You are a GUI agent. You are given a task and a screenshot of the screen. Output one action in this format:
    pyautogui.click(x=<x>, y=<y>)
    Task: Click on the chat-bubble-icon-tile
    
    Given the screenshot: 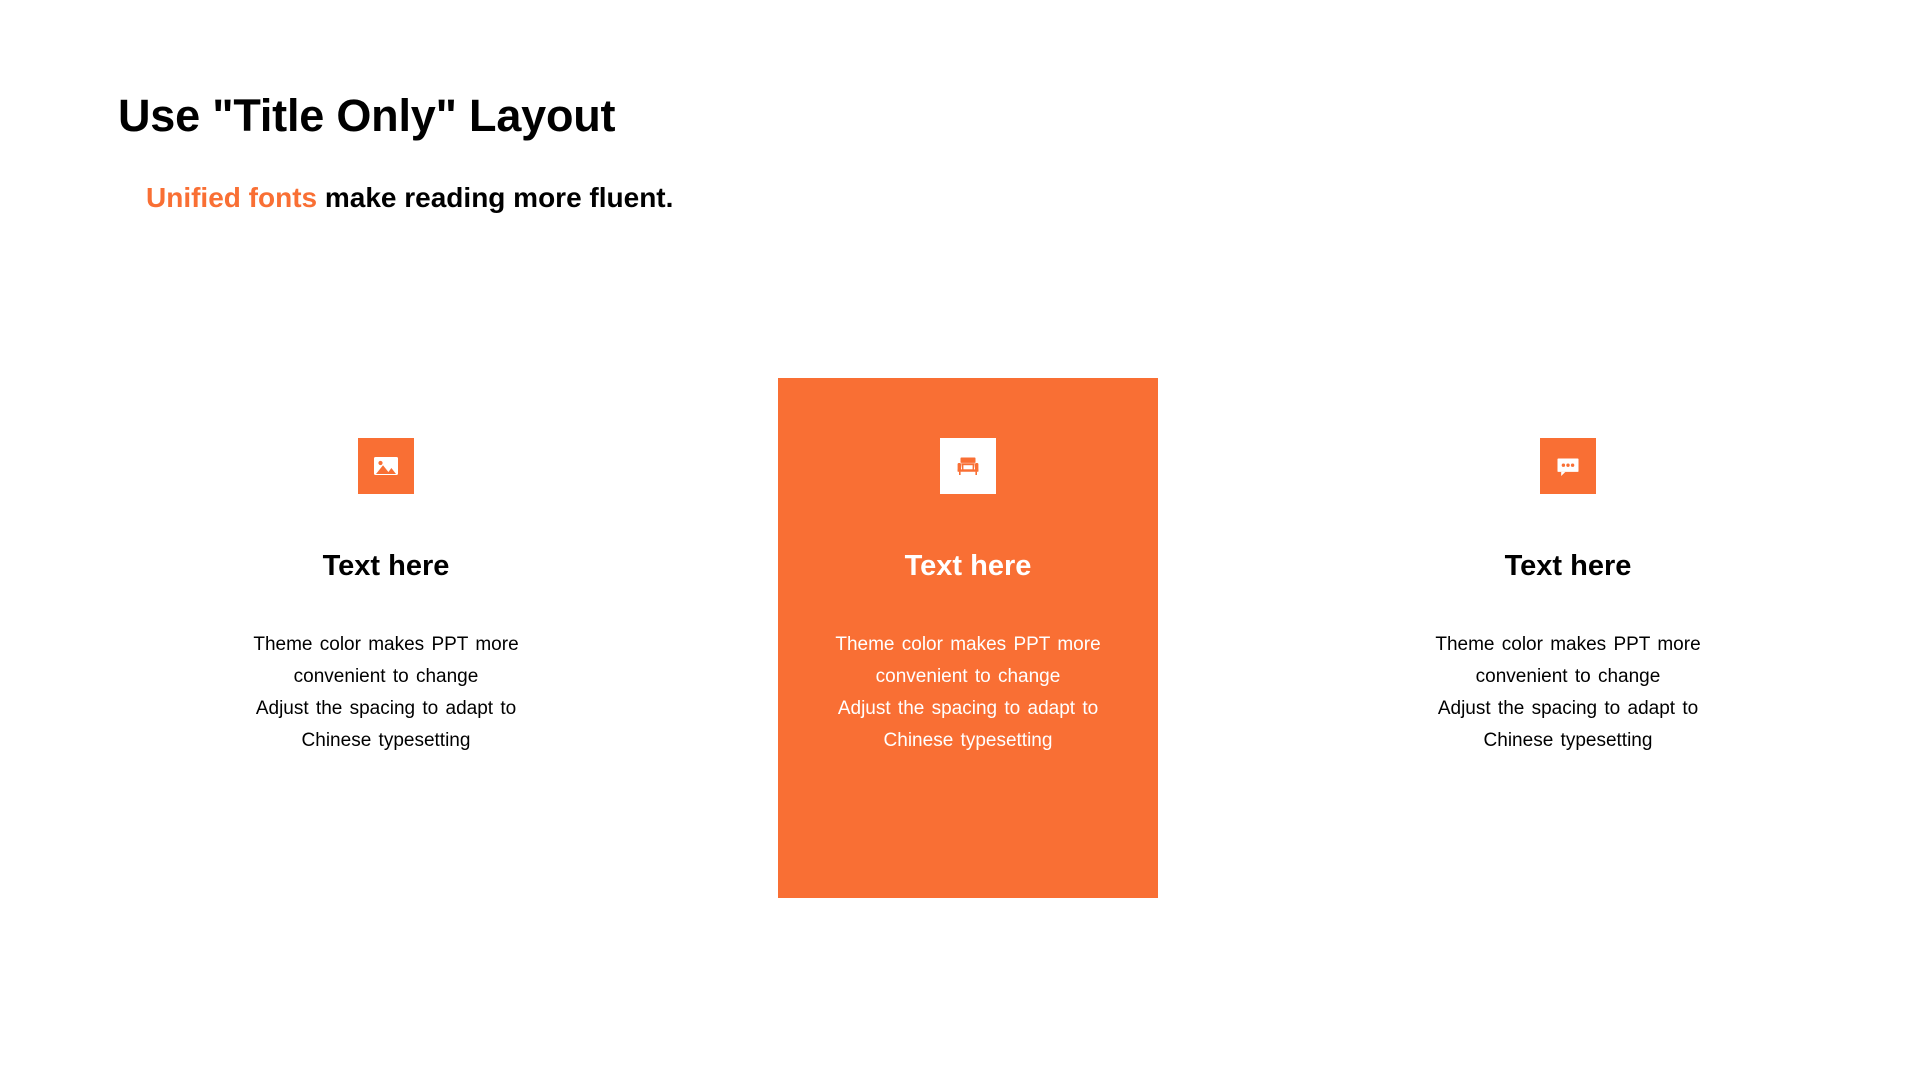 What is the action you would take?
    pyautogui.click(x=1568, y=466)
    